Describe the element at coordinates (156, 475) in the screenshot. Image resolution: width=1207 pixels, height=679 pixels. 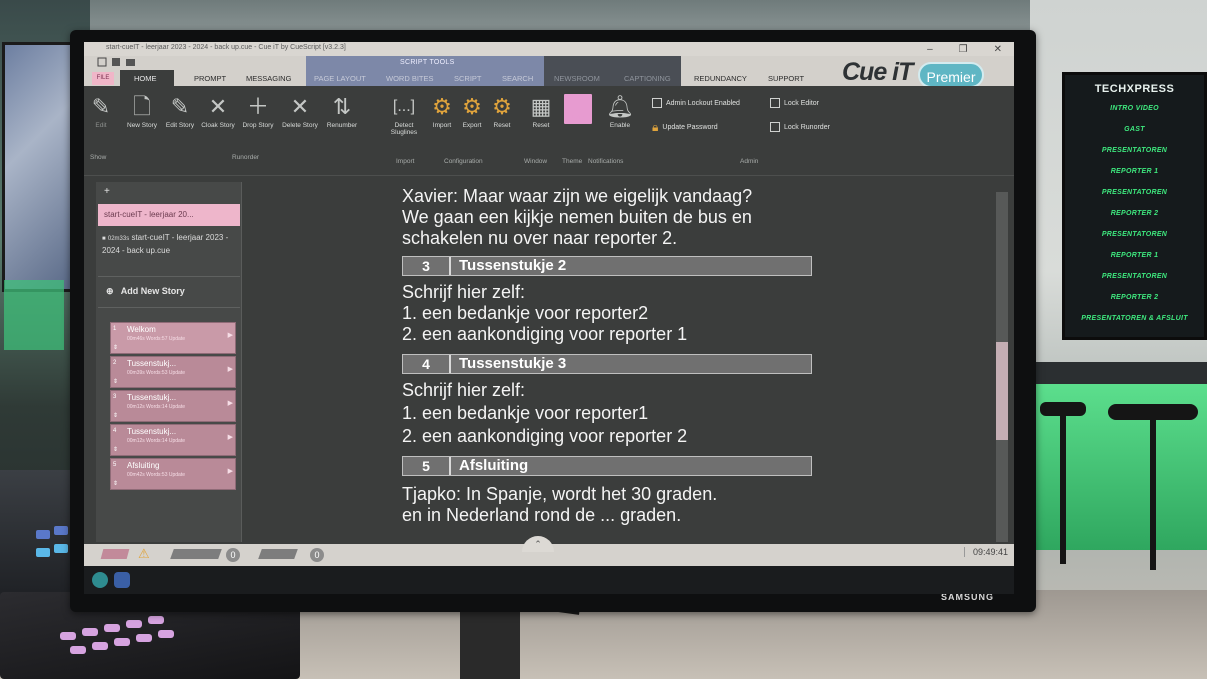
I see `story-meta: 00m42s Words:53 Update` at that location.